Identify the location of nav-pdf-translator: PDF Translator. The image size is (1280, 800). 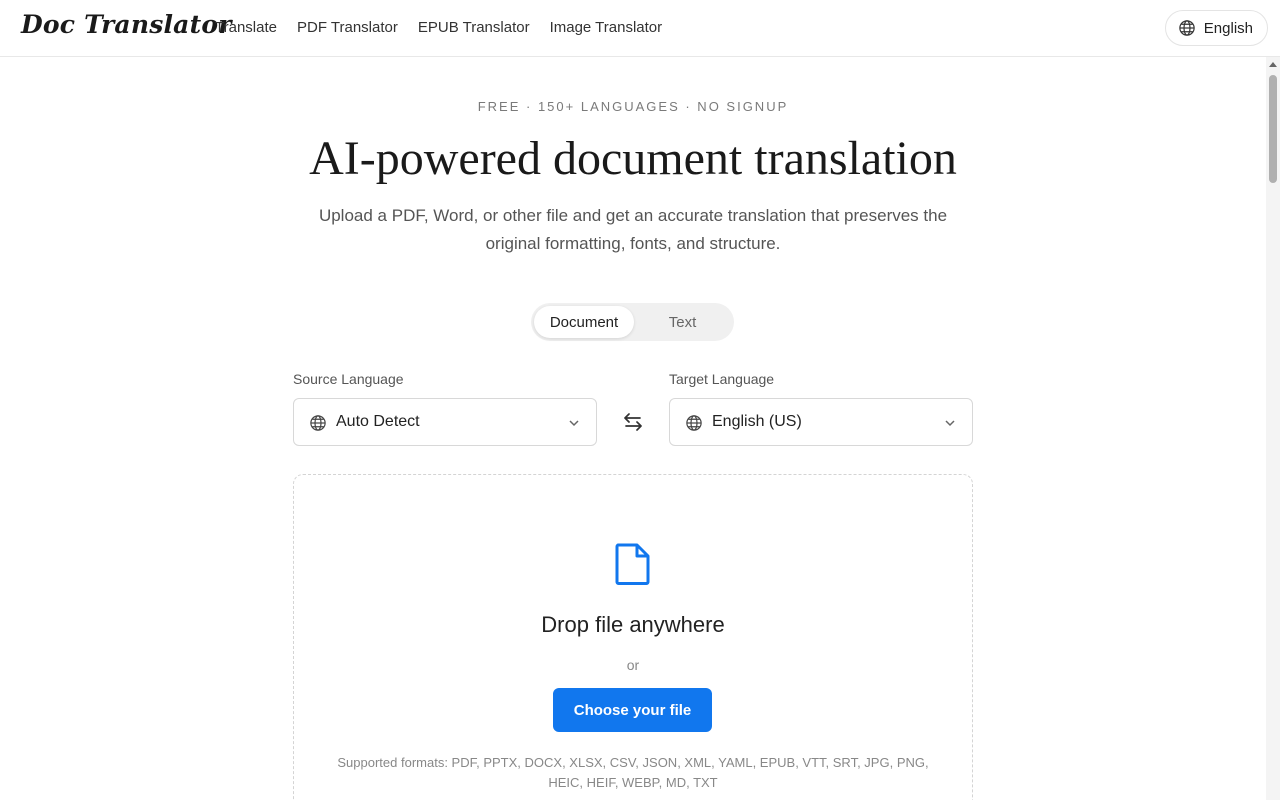
(347, 27).